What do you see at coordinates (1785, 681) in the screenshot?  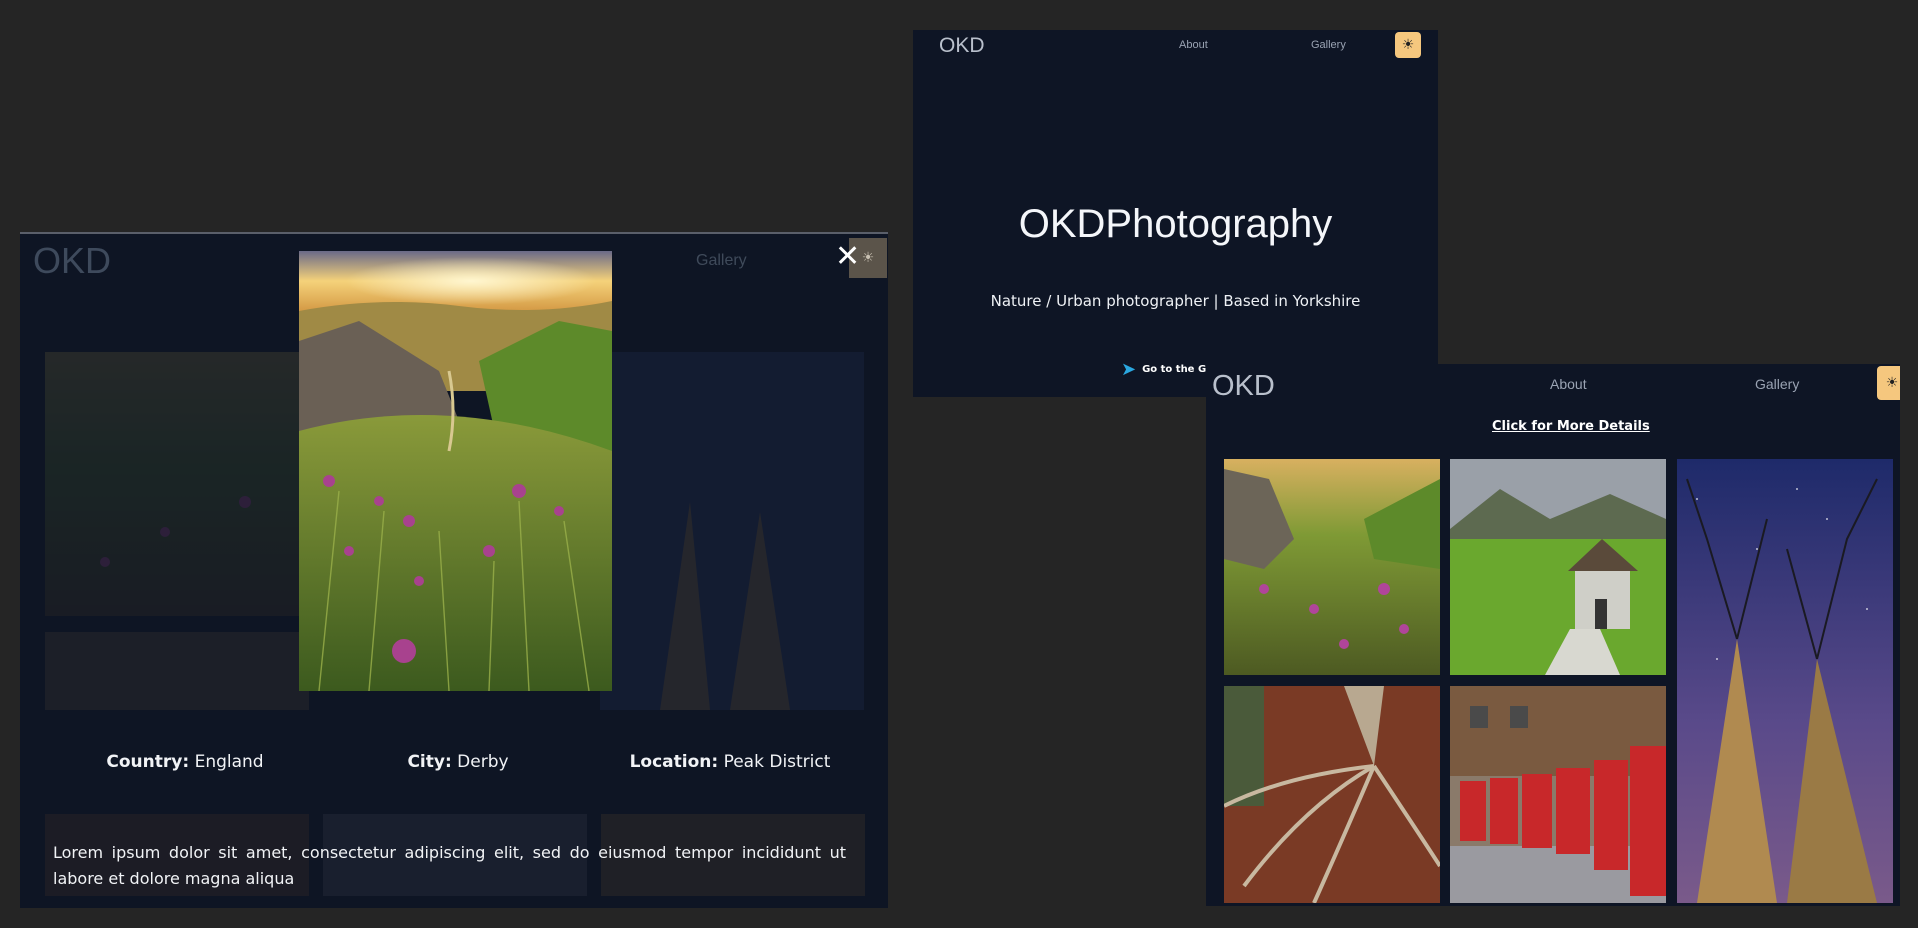 I see `tree-stars-photo` at bounding box center [1785, 681].